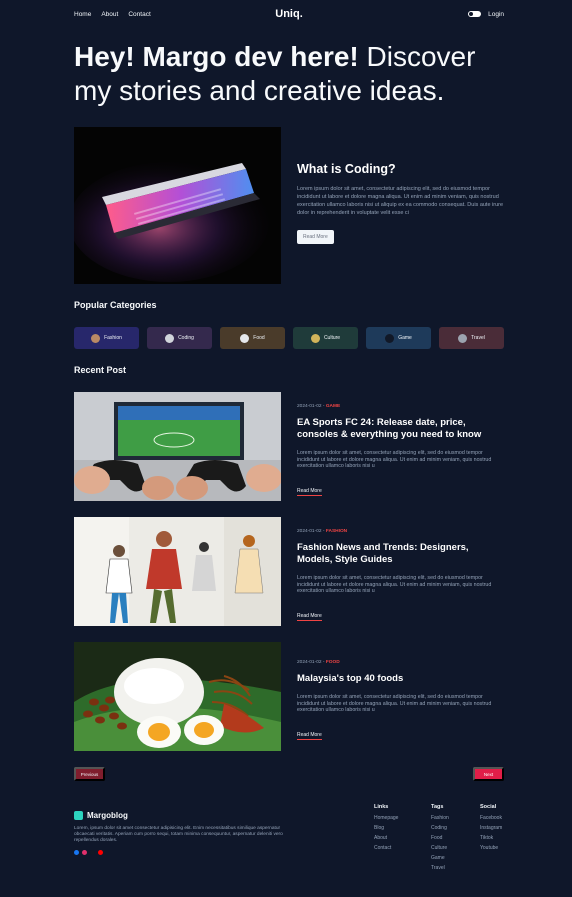  I want to click on footer-brand-name: Margoblog, so click(107, 815).